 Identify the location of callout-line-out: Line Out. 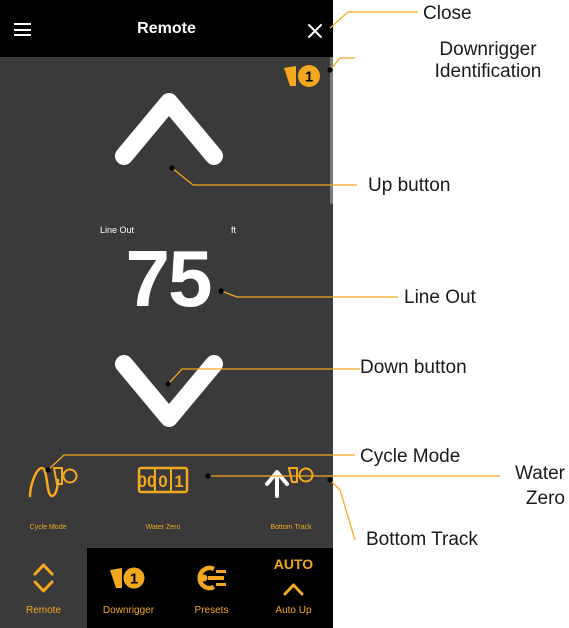
(440, 297).